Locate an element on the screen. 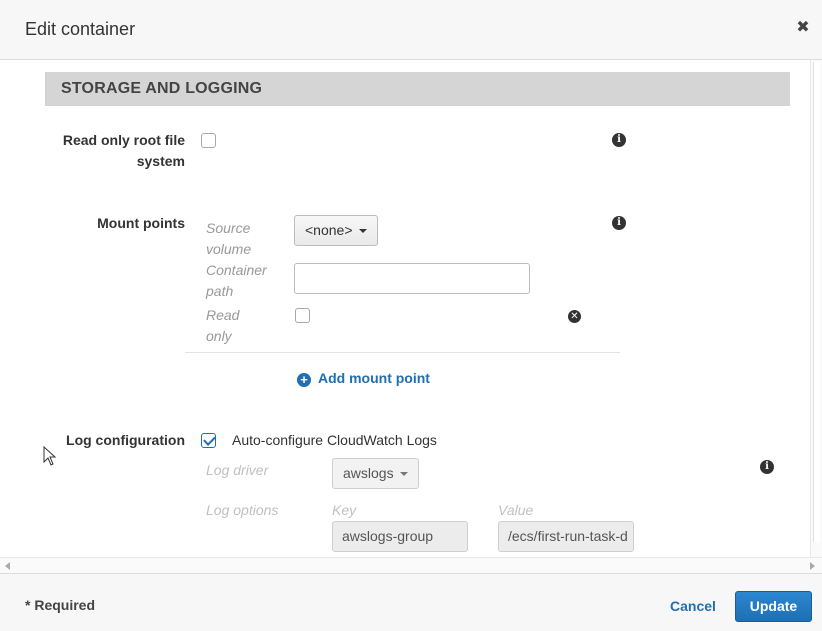 Image resolution: width=822 pixels, height=631 pixels. source-volume-value: <none> is located at coordinates (329, 230).